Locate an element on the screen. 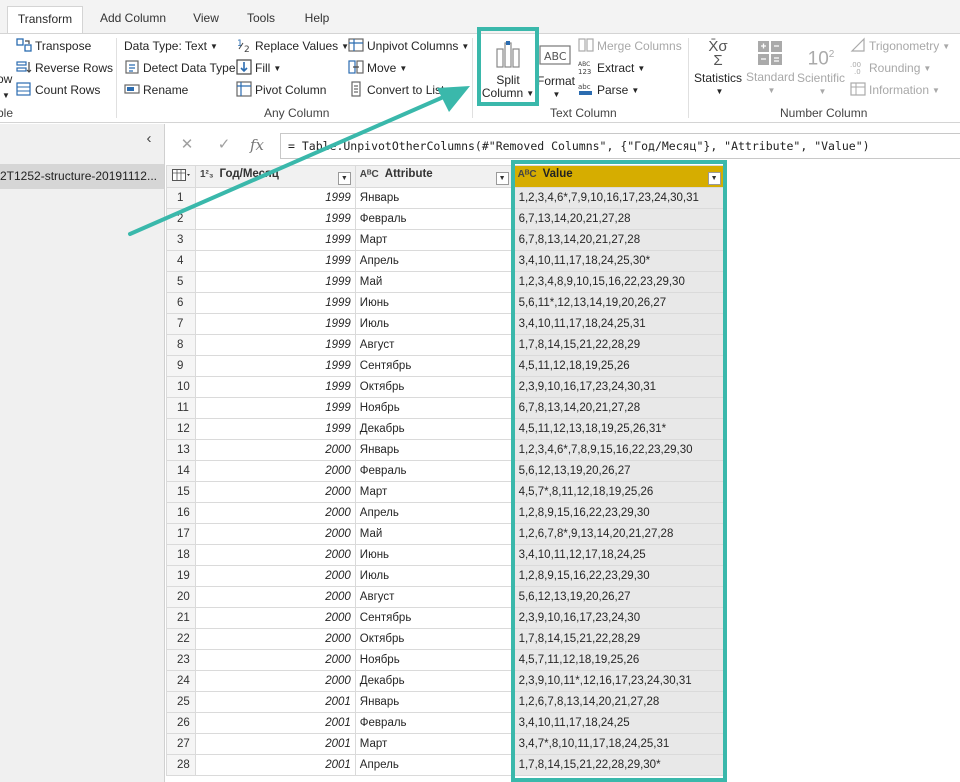 Image resolution: width=960 pixels, height=782 pixels. annotation-arrow is located at coordinates (299, 161).